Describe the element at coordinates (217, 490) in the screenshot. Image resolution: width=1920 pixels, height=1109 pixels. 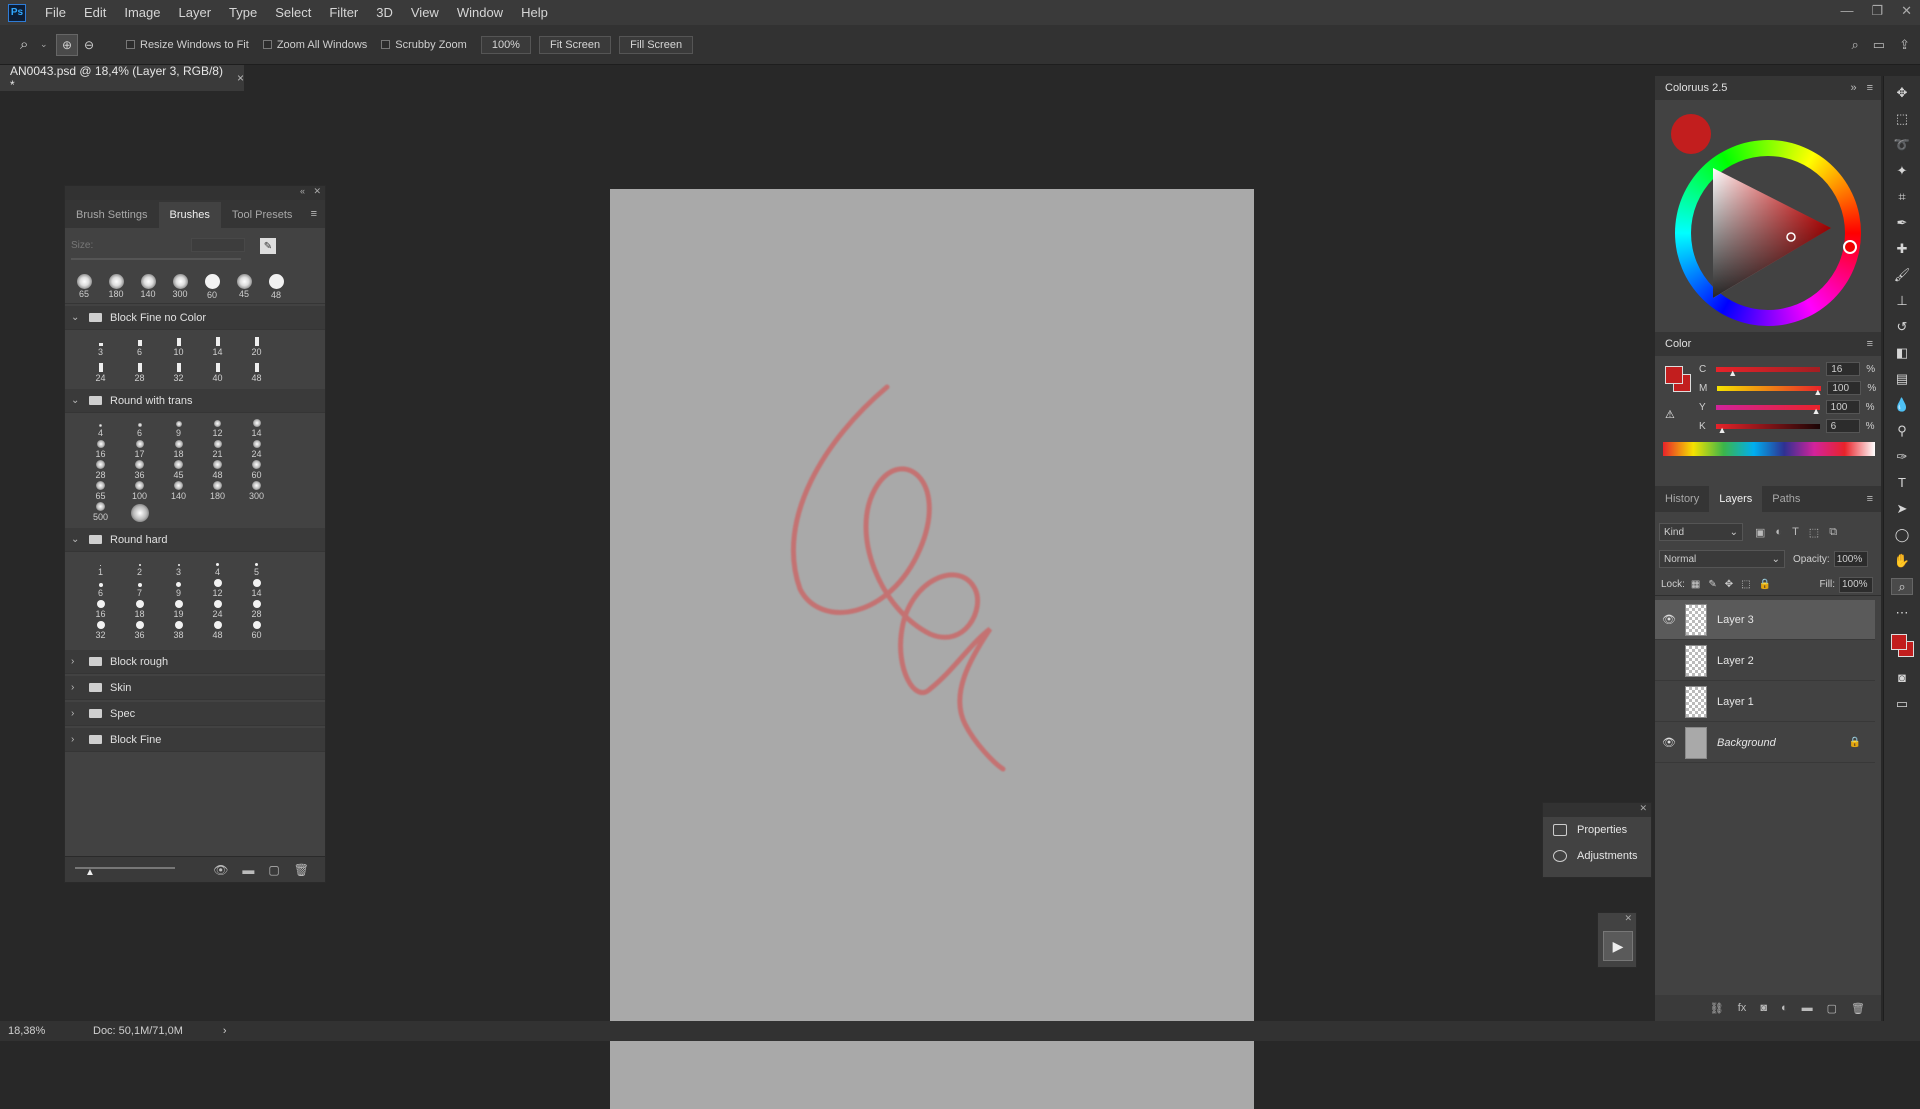
I see `brush-tip: 180` at that location.